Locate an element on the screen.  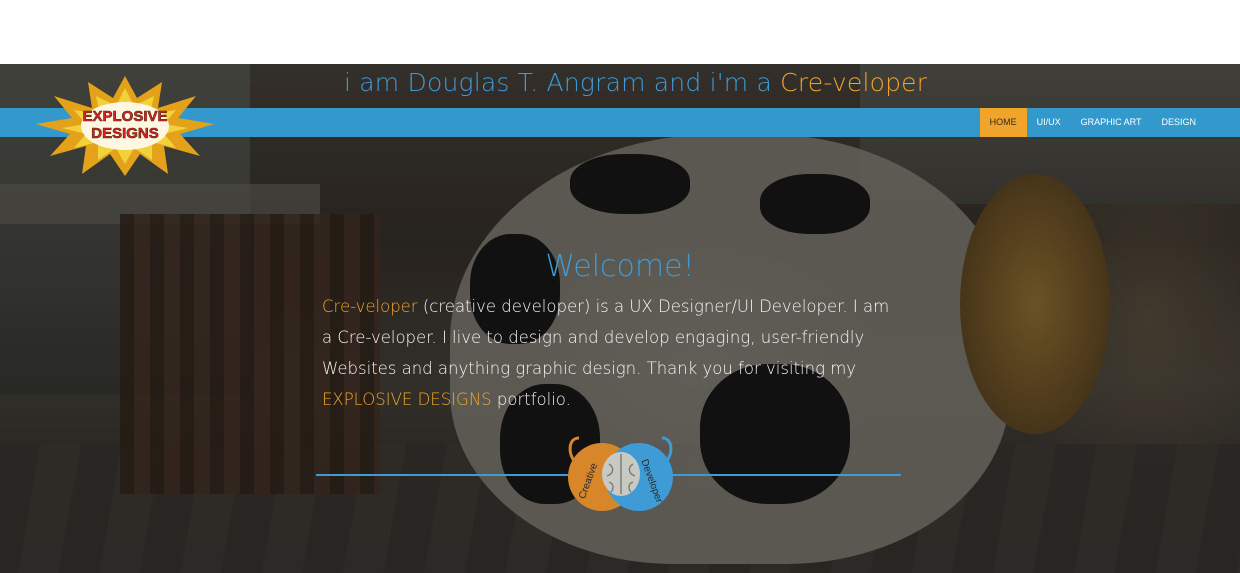
welcome-heading: Welcome! is located at coordinates (620, 266).